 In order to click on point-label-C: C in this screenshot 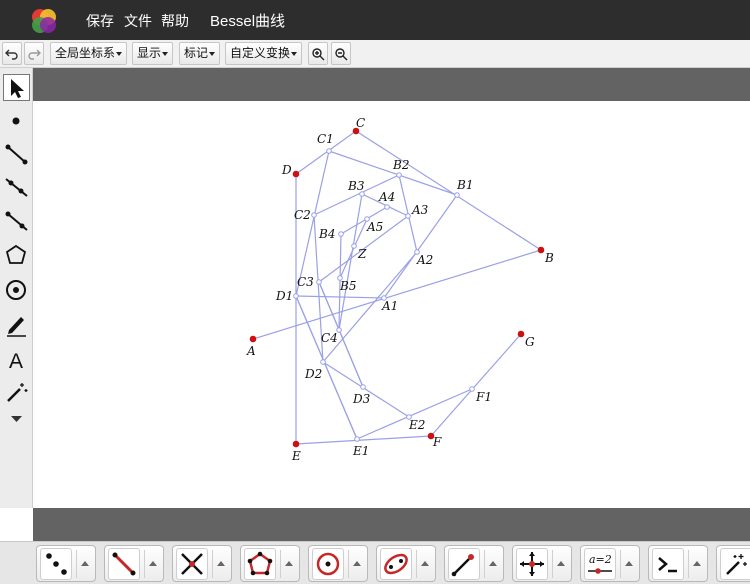, I will do `click(360, 123)`.